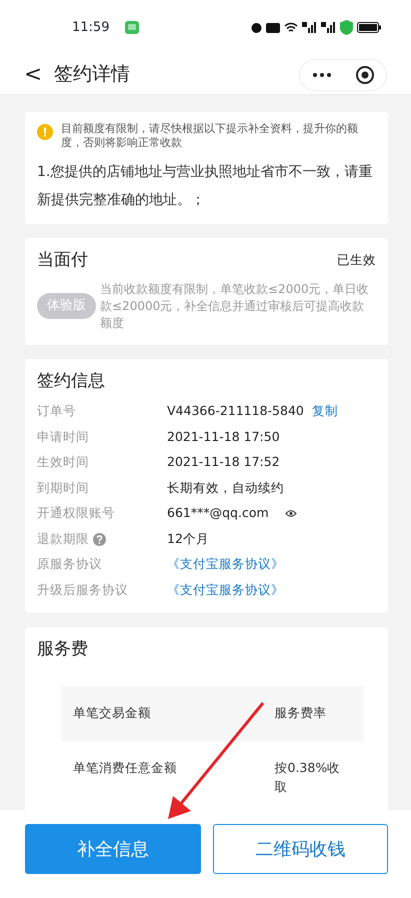 The image size is (411, 898). I want to click on status-time: 11:59, so click(91, 27).